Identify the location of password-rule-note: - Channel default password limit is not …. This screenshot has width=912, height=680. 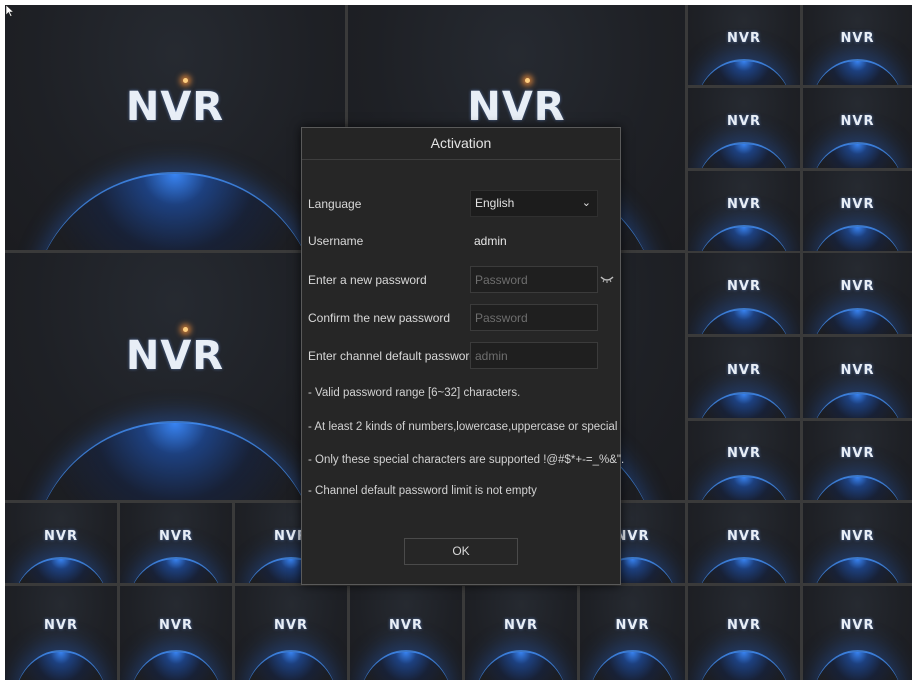
(422, 491).